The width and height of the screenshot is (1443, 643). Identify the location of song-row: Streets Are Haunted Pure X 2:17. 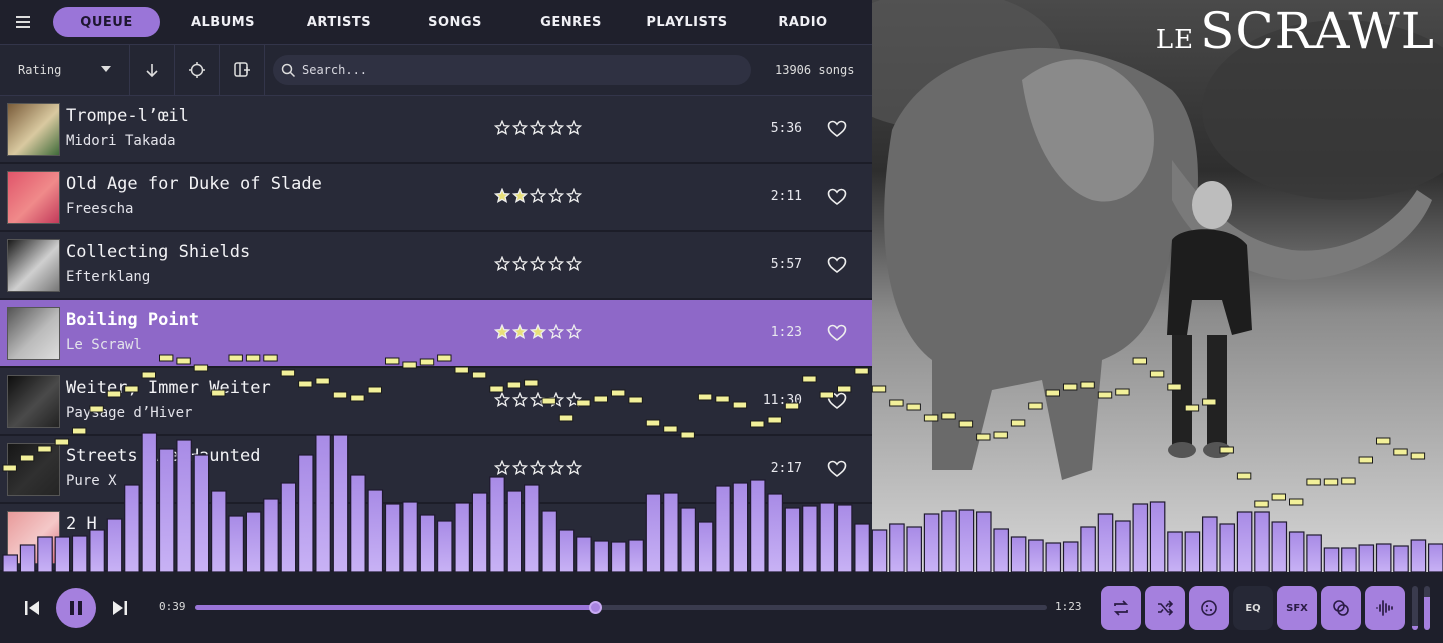
(436, 470).